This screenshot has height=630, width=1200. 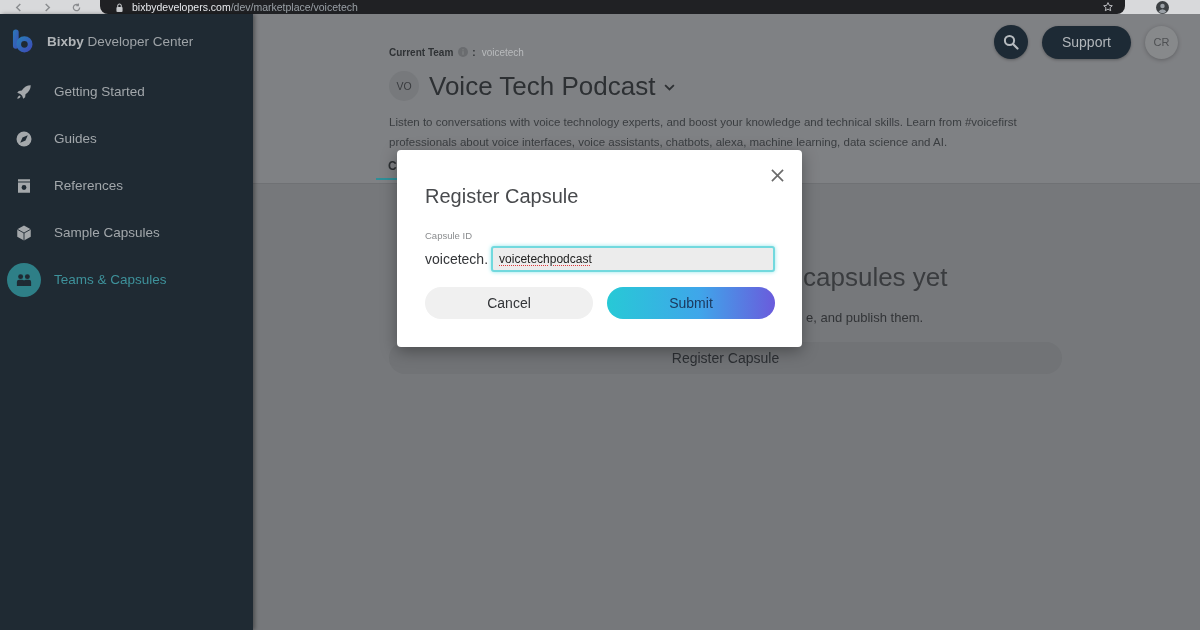 I want to click on cube-icon, so click(x=24, y=232).